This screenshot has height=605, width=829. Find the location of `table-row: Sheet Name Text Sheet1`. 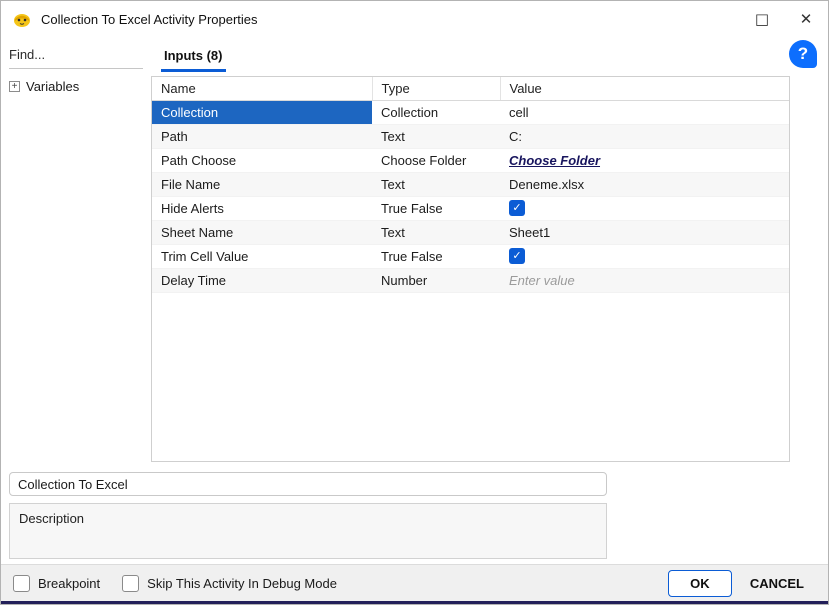

table-row: Sheet Name Text Sheet1 is located at coordinates (470, 232).